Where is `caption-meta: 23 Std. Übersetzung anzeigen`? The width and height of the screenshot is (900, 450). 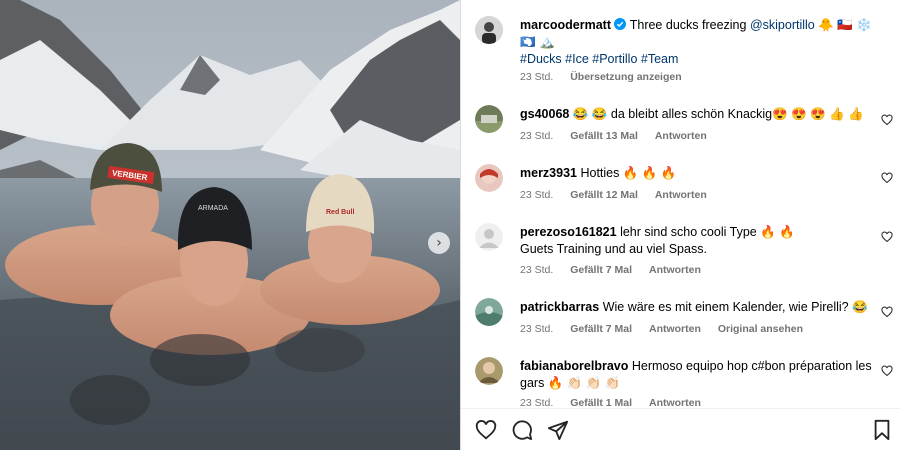 caption-meta: 23 Std. Übersetzung anzeigen is located at coordinates (608, 77).